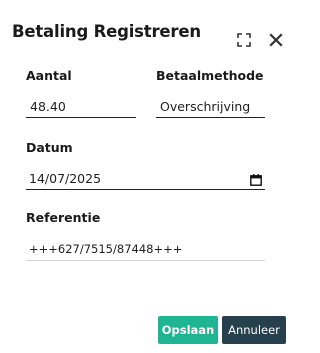 Image resolution: width=320 pixels, height=353 pixels. Describe the element at coordinates (145, 179) in the screenshot. I see `datum-input: 14/07/2025` at that location.